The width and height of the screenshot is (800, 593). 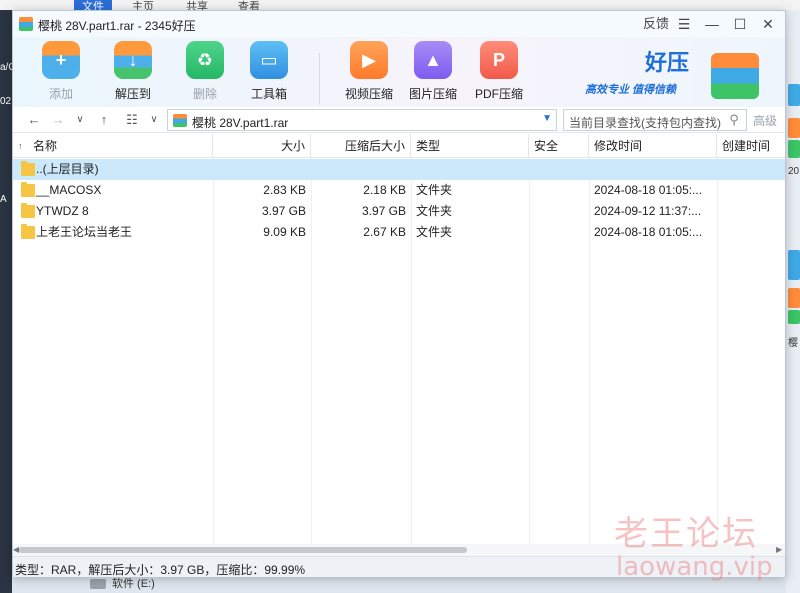 What do you see at coordinates (113, 146) in the screenshot?
I see `column-header-name: ↑ 名称` at bounding box center [113, 146].